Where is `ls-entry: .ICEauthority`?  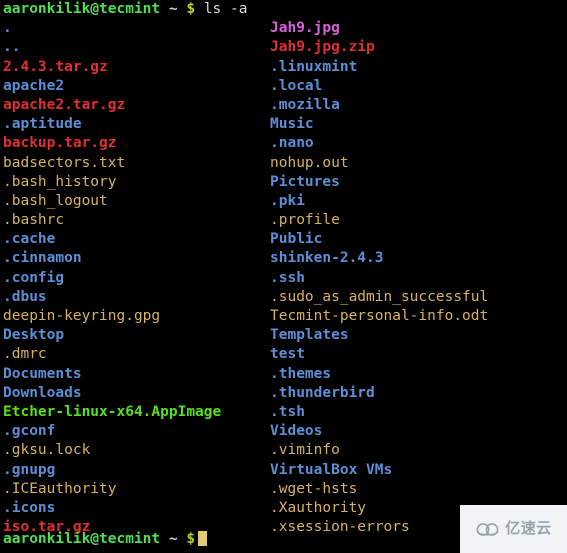
ls-entry: .ICEauthority is located at coordinates (134, 489).